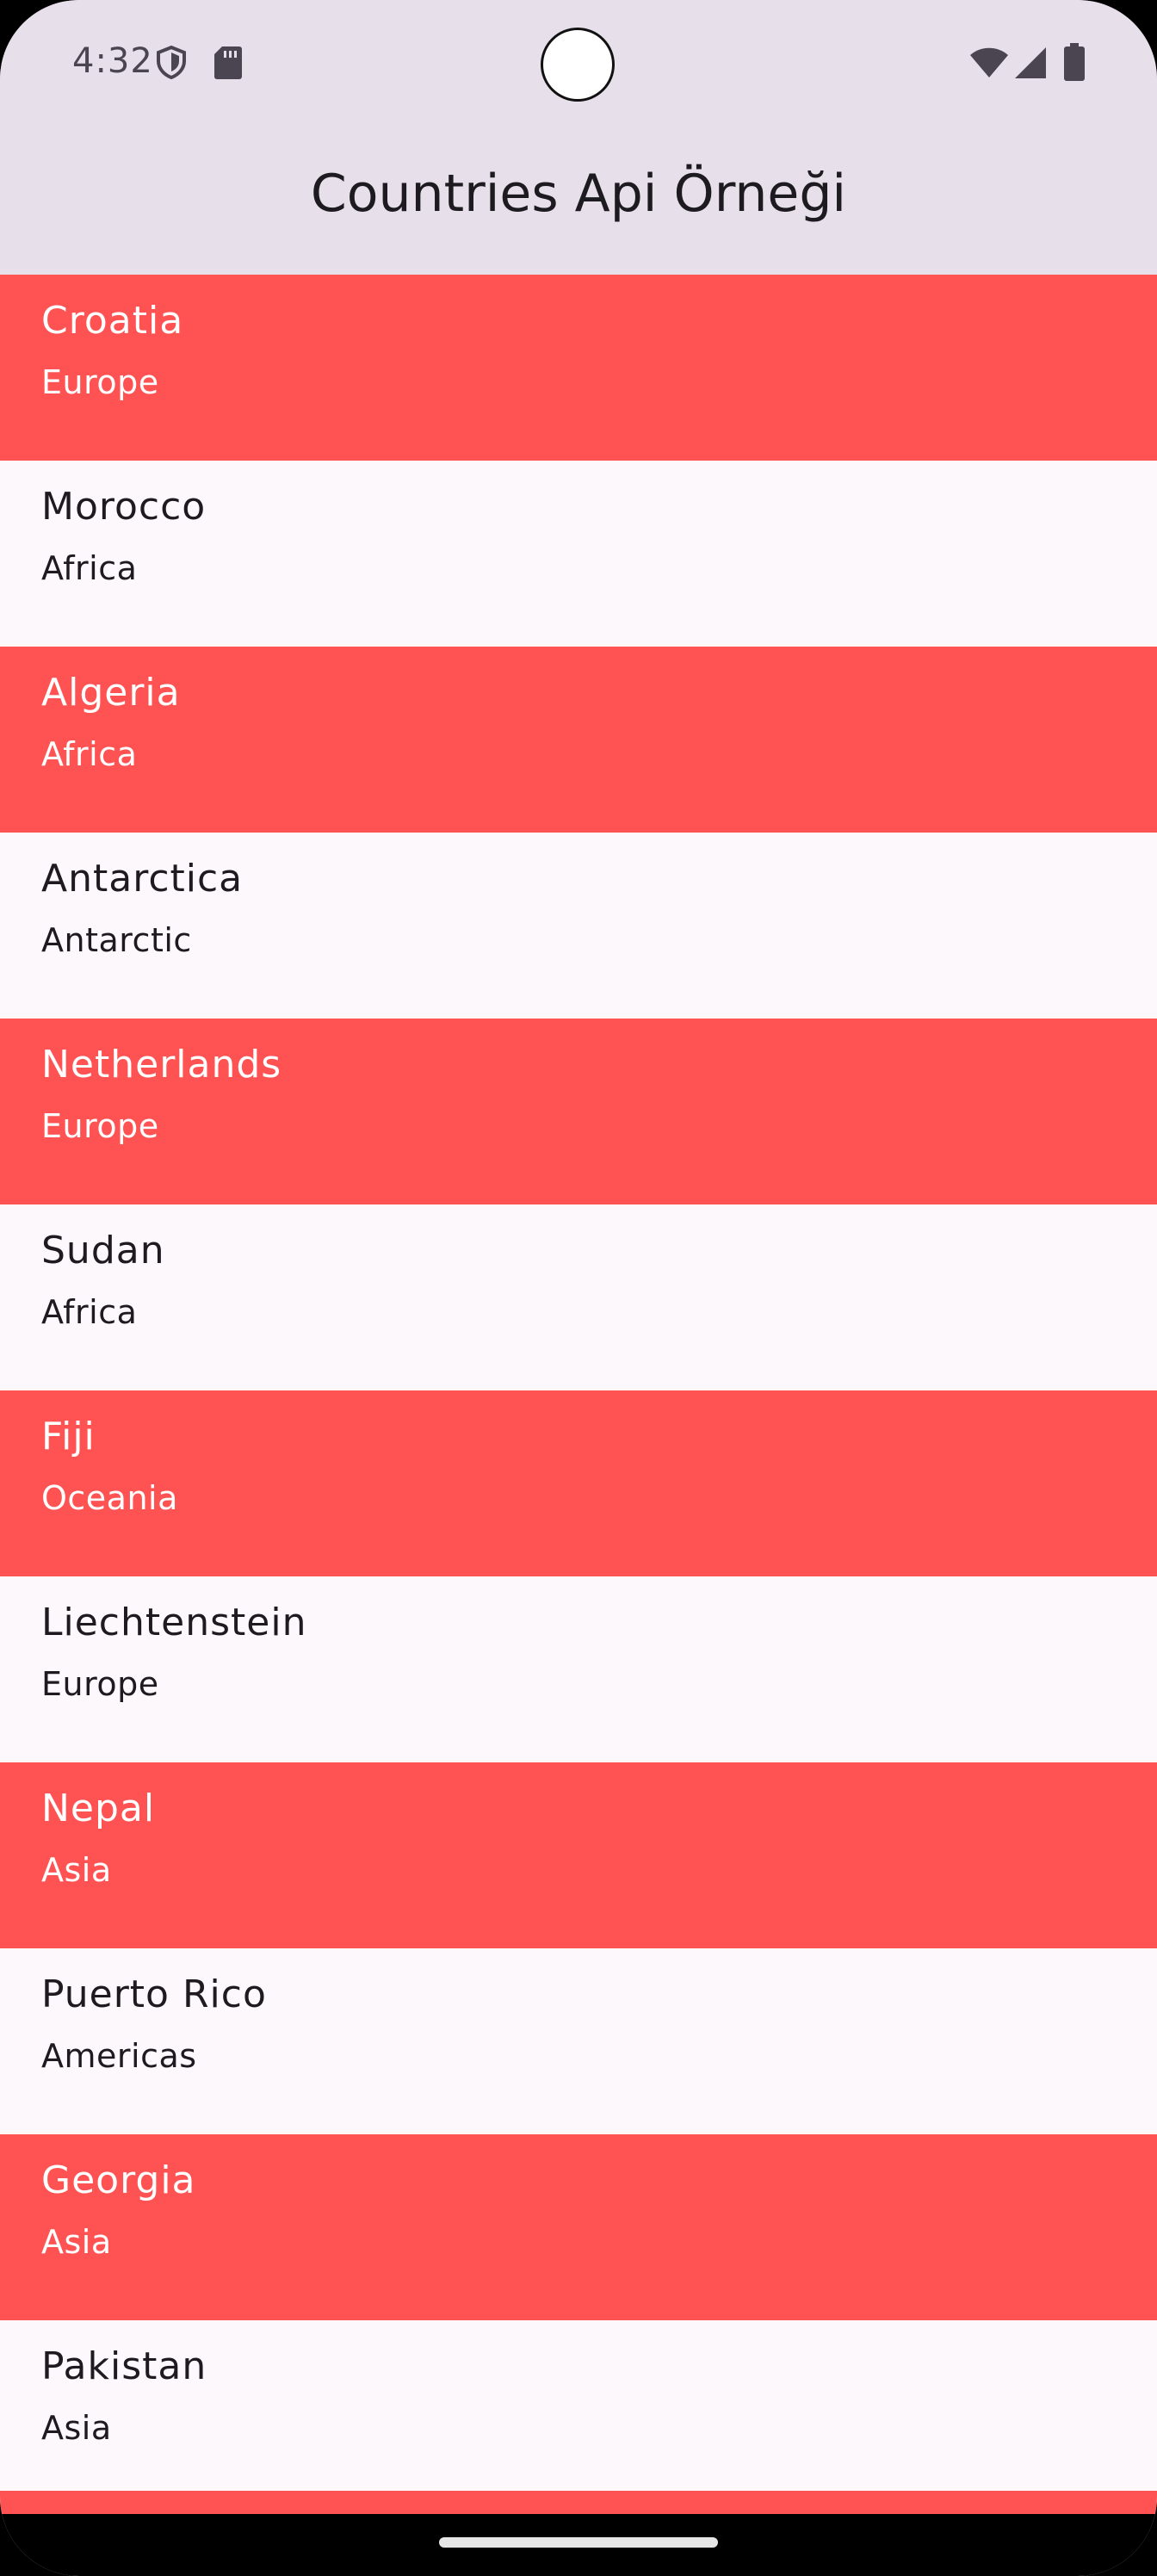 The image size is (1157, 2576). I want to click on page-title: Countries Api Örneği, so click(579, 194).